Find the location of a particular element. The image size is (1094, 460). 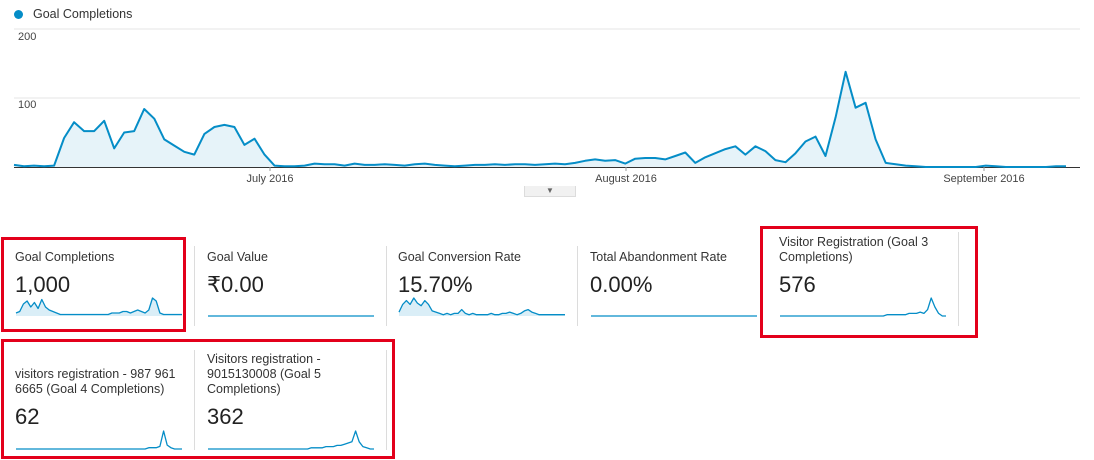

metric-label: Goal Conversion Rate is located at coordinates (459, 257).